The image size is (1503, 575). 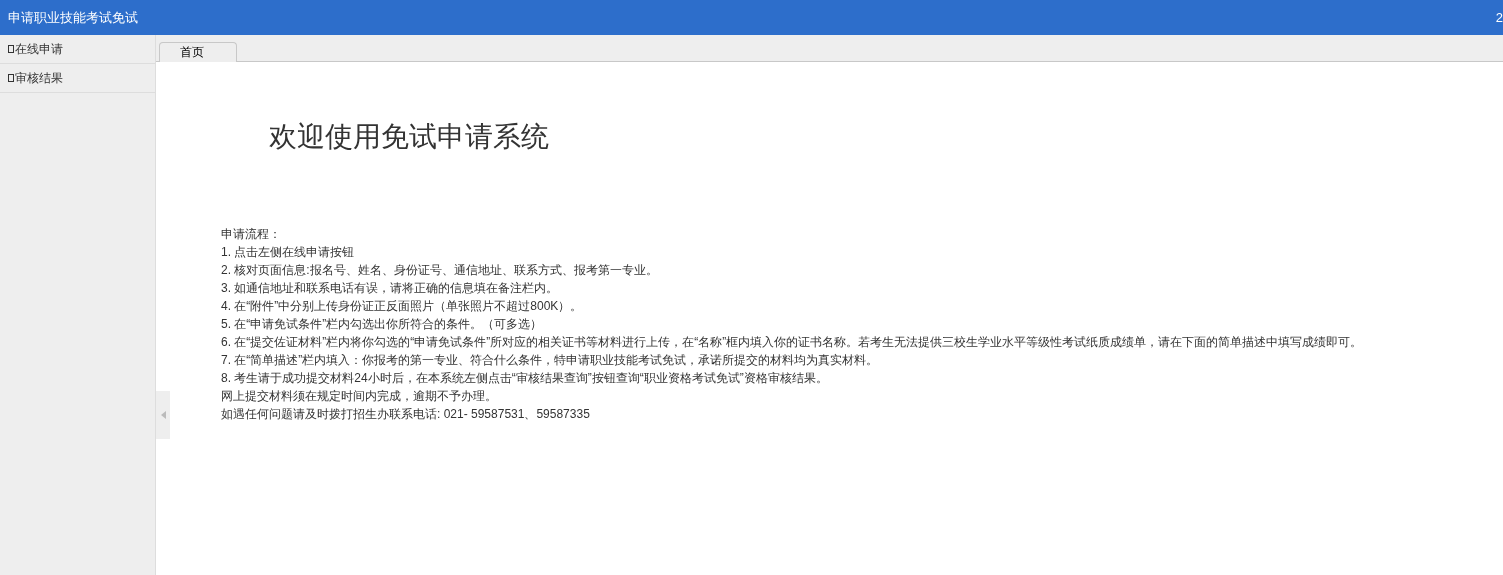 I want to click on caret-left-icon, so click(x=163, y=415).